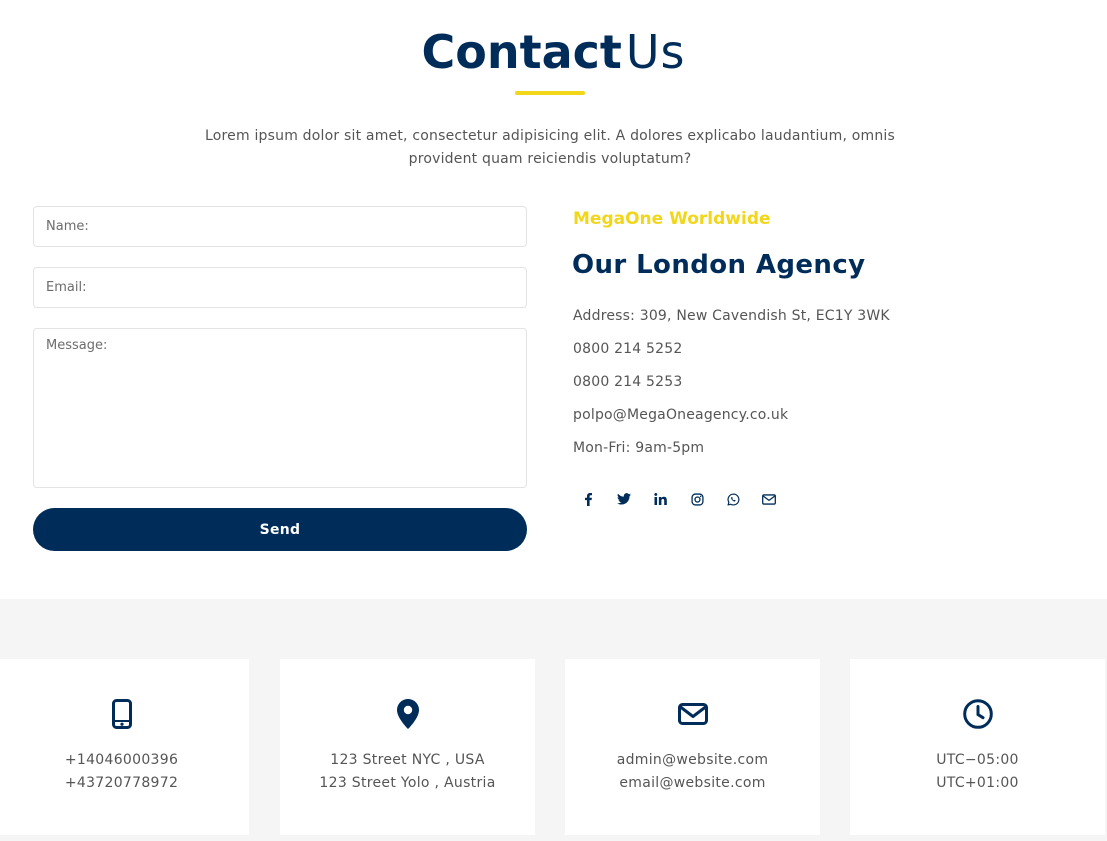  Describe the element at coordinates (977, 783) in the screenshot. I see `card-line: UTC+01:00` at that location.